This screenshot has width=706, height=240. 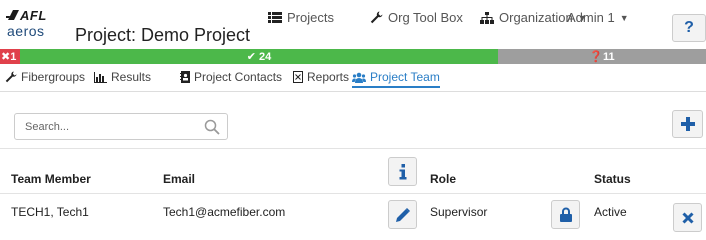 What do you see at coordinates (591, 17) in the screenshot?
I see `nav-admin-label: Admin 1` at bounding box center [591, 17].